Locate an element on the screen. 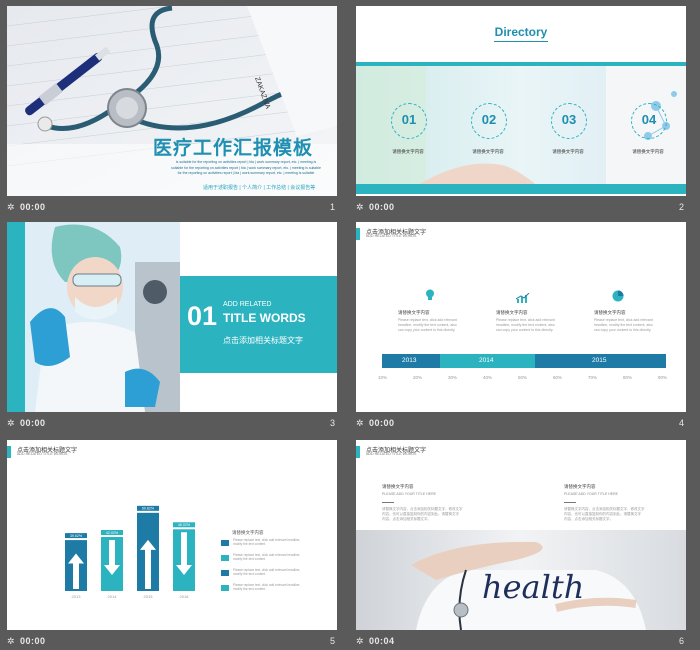 Image resolution: width=700 pixels, height=650 pixels. percent-scale: 10% 20% 30% 40% 50% 60% 70% 80% 90% is located at coordinates (523, 379).